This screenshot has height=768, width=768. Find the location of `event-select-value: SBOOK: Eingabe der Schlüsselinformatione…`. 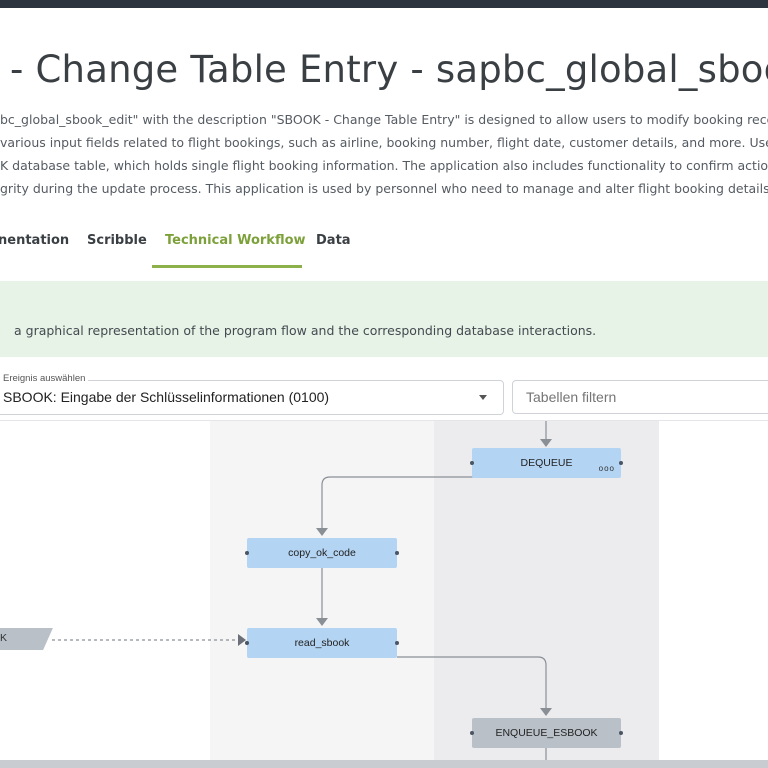

event-select-value: SBOOK: Eingabe der Schlüsselinformatione… is located at coordinates (166, 397).